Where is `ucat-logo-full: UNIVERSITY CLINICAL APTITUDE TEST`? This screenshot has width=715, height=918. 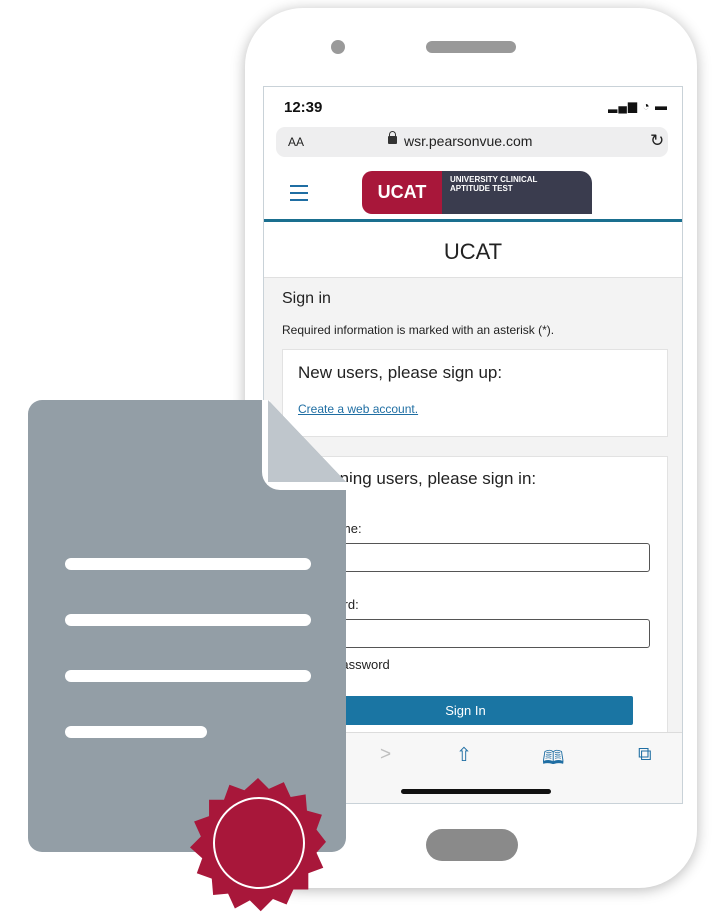
ucat-logo-full: UNIVERSITY CLINICAL APTITUDE TEST is located at coordinates (517, 192).